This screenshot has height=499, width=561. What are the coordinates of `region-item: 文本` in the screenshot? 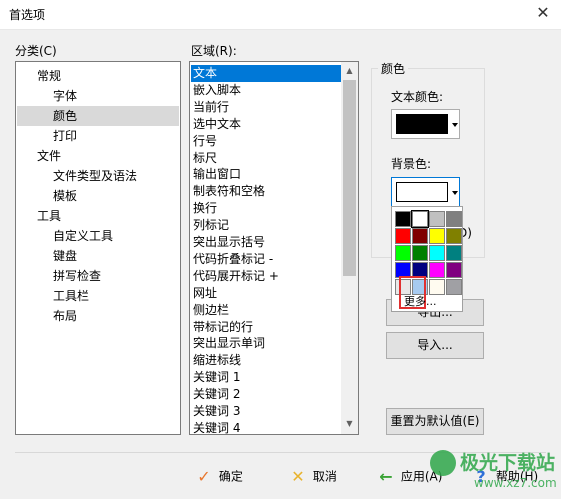 It's located at (266, 73).